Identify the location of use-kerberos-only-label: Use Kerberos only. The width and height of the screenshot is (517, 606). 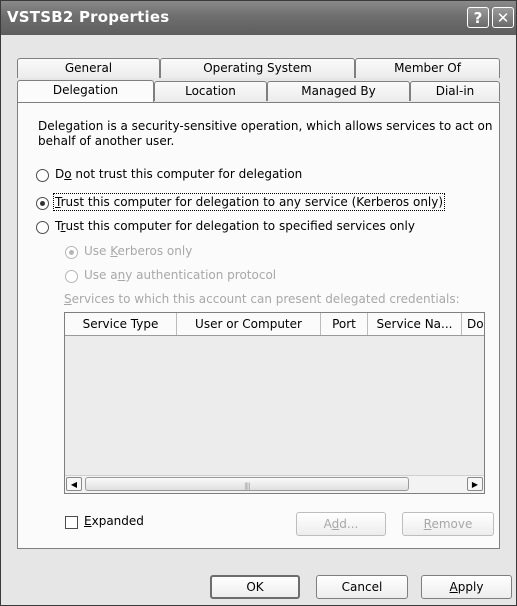
(138, 251).